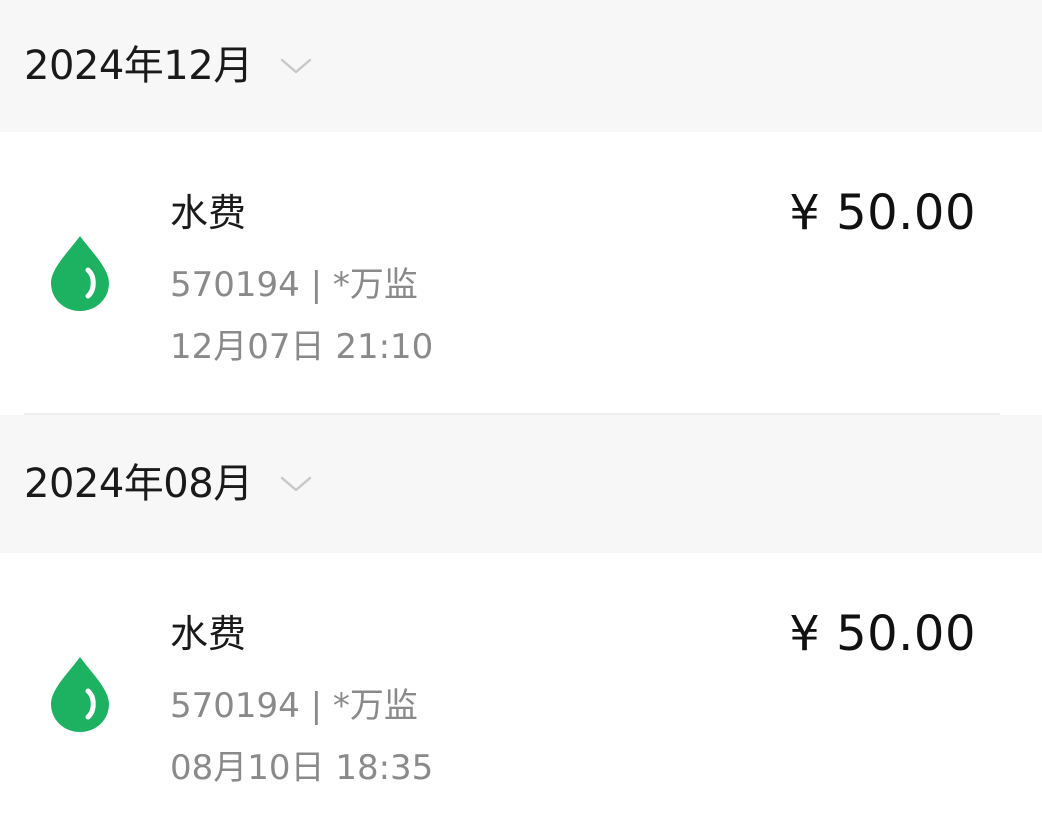 The width and height of the screenshot is (1042, 834). What do you see at coordinates (138, 484) in the screenshot?
I see `month-label: 2024年08月` at bounding box center [138, 484].